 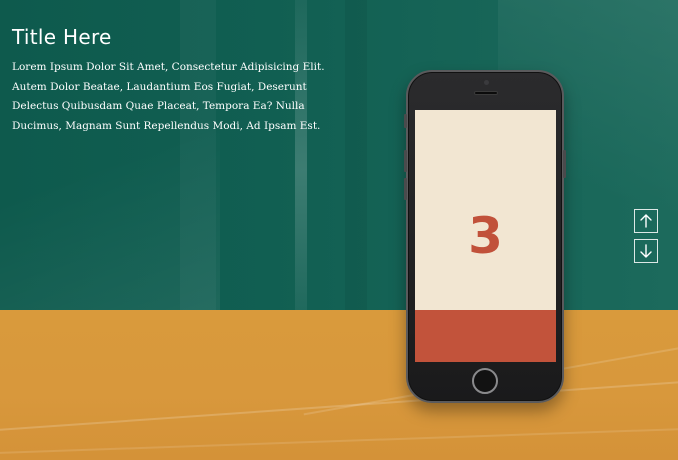 What do you see at coordinates (485, 336) in the screenshot?
I see `screen-accent-bar` at bounding box center [485, 336].